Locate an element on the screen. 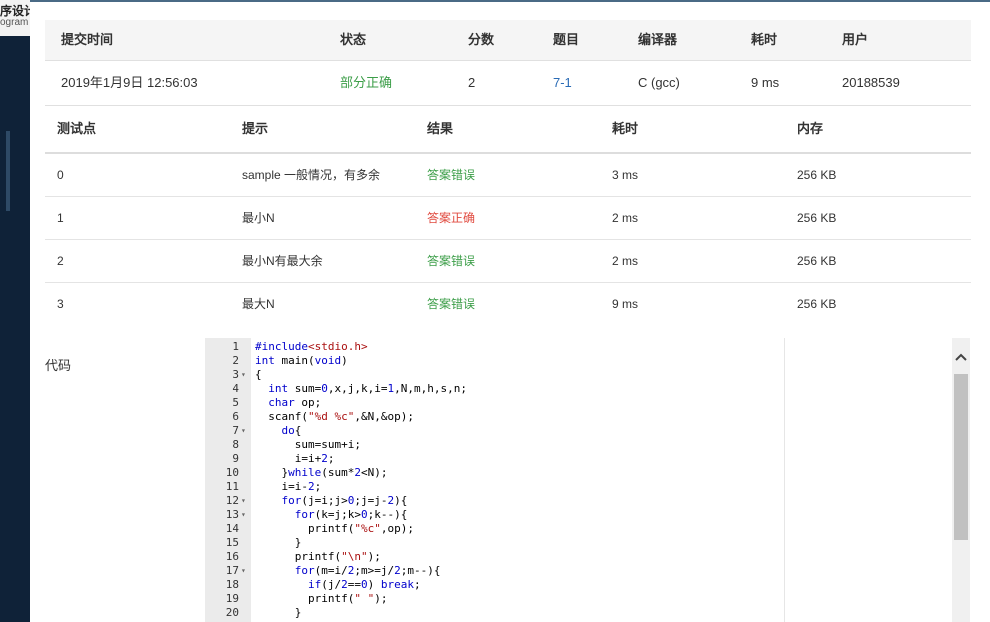 The image size is (990, 622). header-user: 用户 is located at coordinates (855, 39).